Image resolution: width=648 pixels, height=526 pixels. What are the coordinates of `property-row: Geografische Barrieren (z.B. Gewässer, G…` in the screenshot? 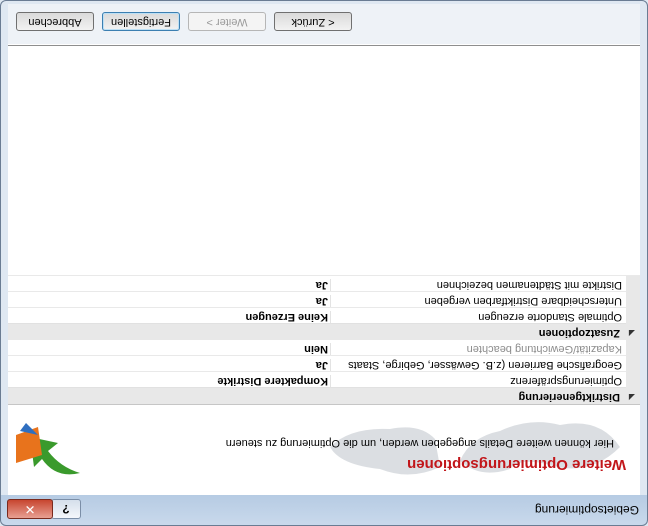 It's located at (324, 363).